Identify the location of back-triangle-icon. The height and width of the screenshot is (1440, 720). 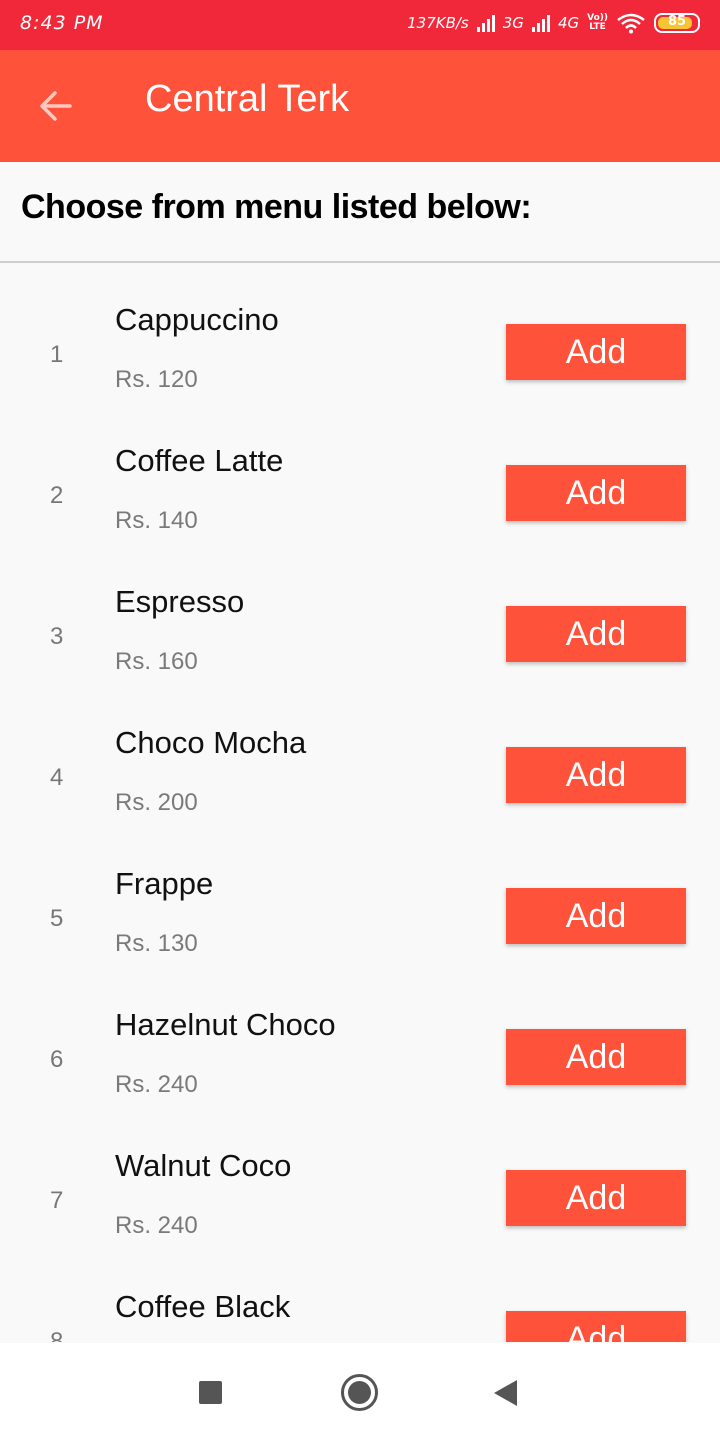
(505, 1393).